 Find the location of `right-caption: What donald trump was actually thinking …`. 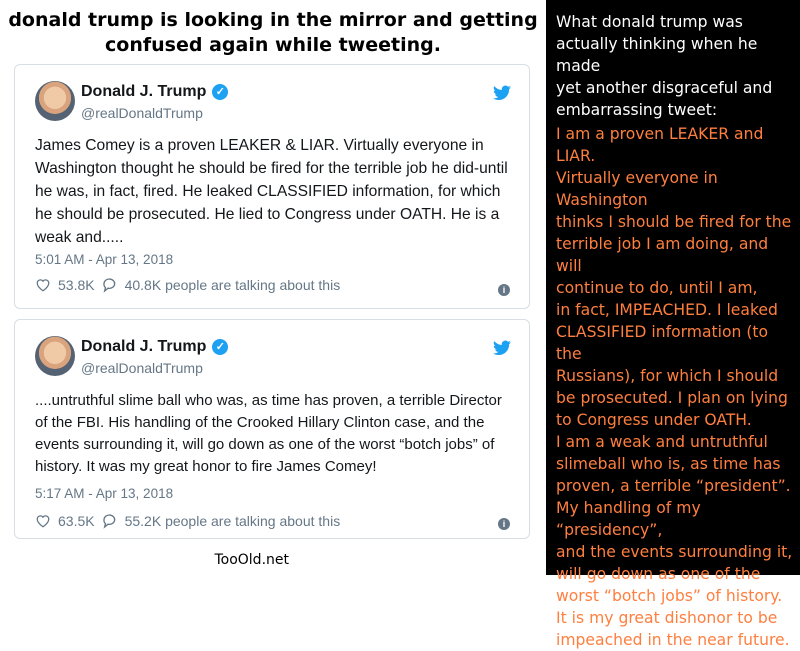

right-caption: What donald trump was actually thinking … is located at coordinates (664, 66).